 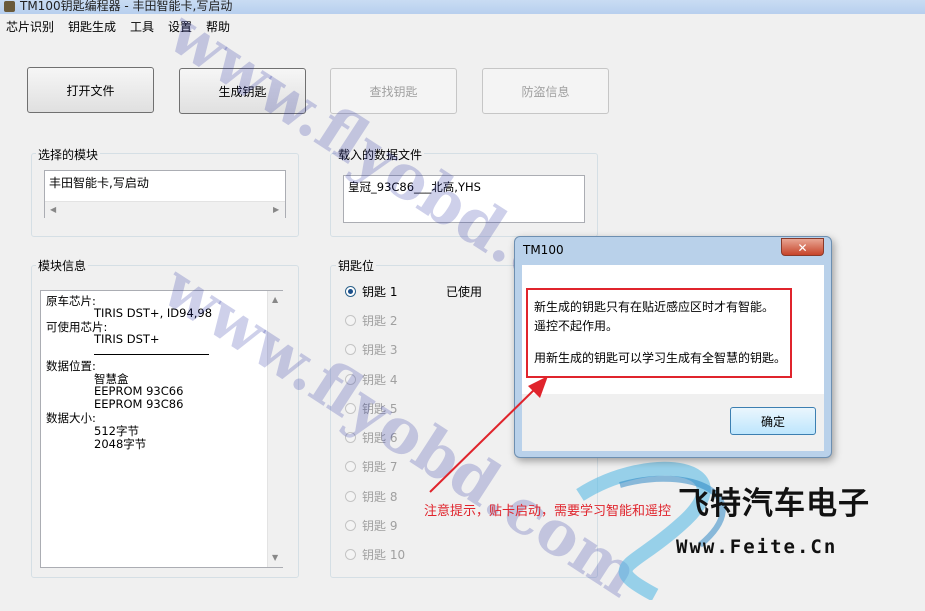 I want to click on find-key-button: 查找钥匙, so click(x=393, y=91).